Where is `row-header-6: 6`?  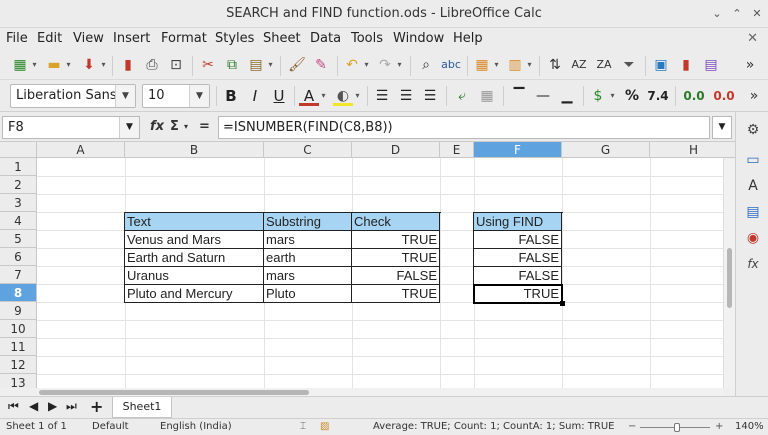
row-header-6: 6 is located at coordinates (18, 257).